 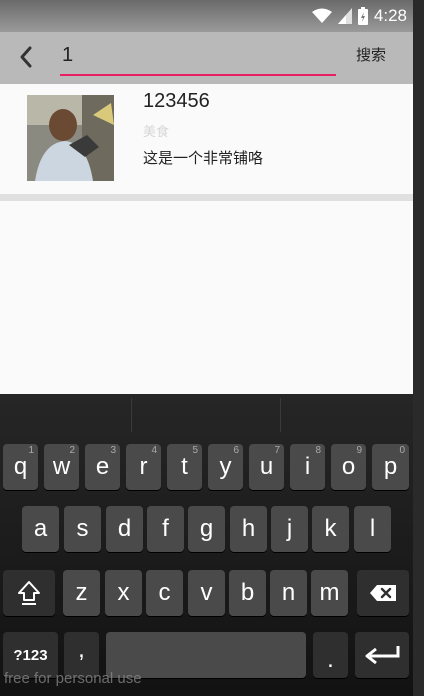 What do you see at coordinates (348, 467) in the screenshot?
I see `key: o9` at bounding box center [348, 467].